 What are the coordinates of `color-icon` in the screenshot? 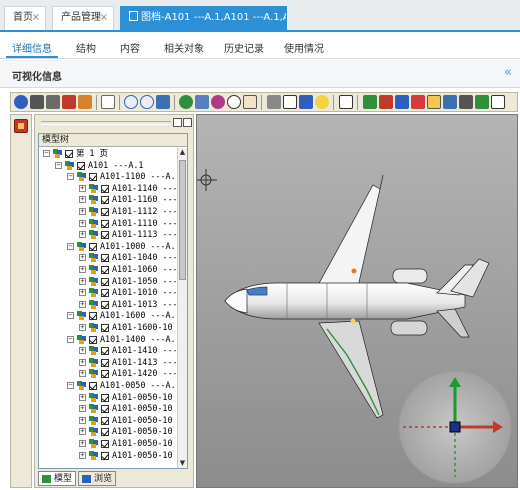 It's located at (418, 102).